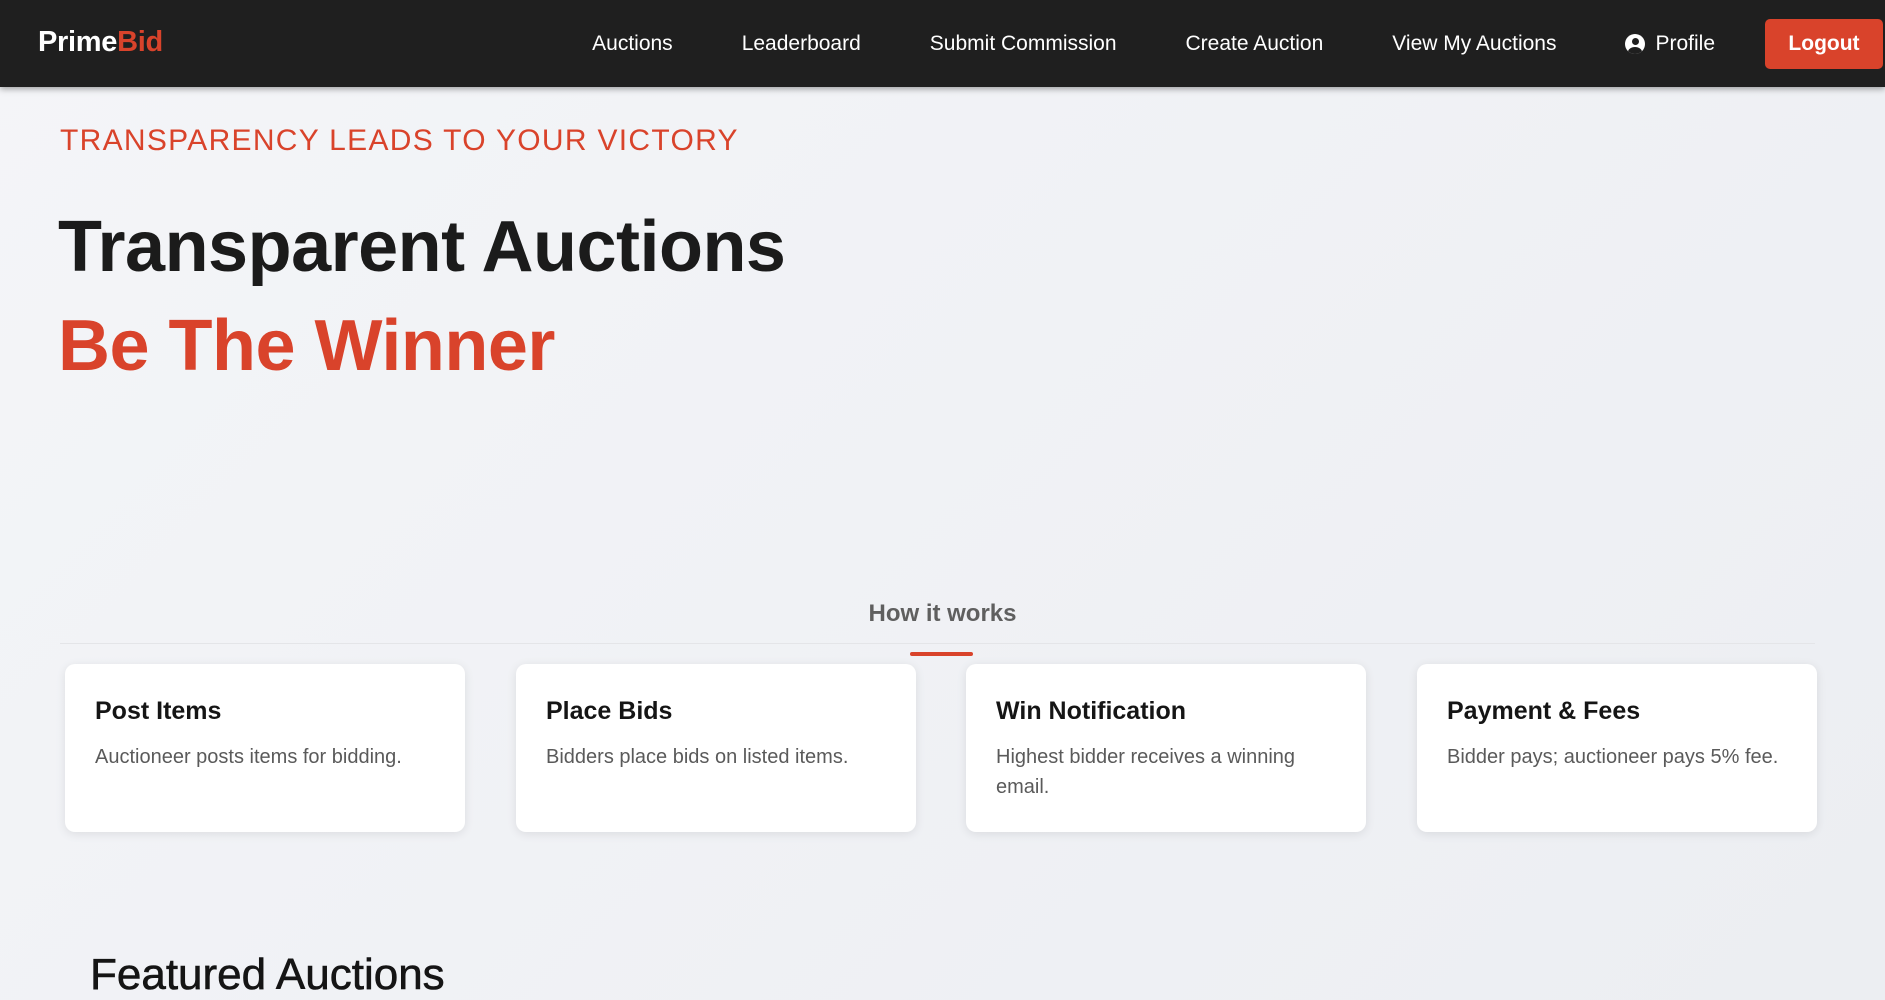 The image size is (1885, 1000). Describe the element at coordinates (267, 975) in the screenshot. I see `featured-auctions-heading: Featured Auctions` at that location.